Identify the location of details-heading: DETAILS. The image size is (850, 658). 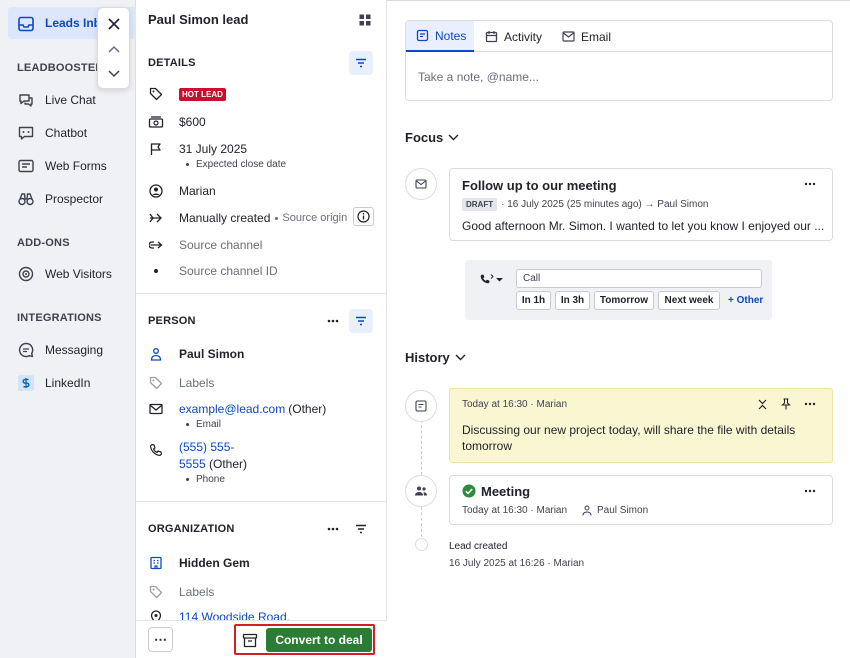
(172, 63).